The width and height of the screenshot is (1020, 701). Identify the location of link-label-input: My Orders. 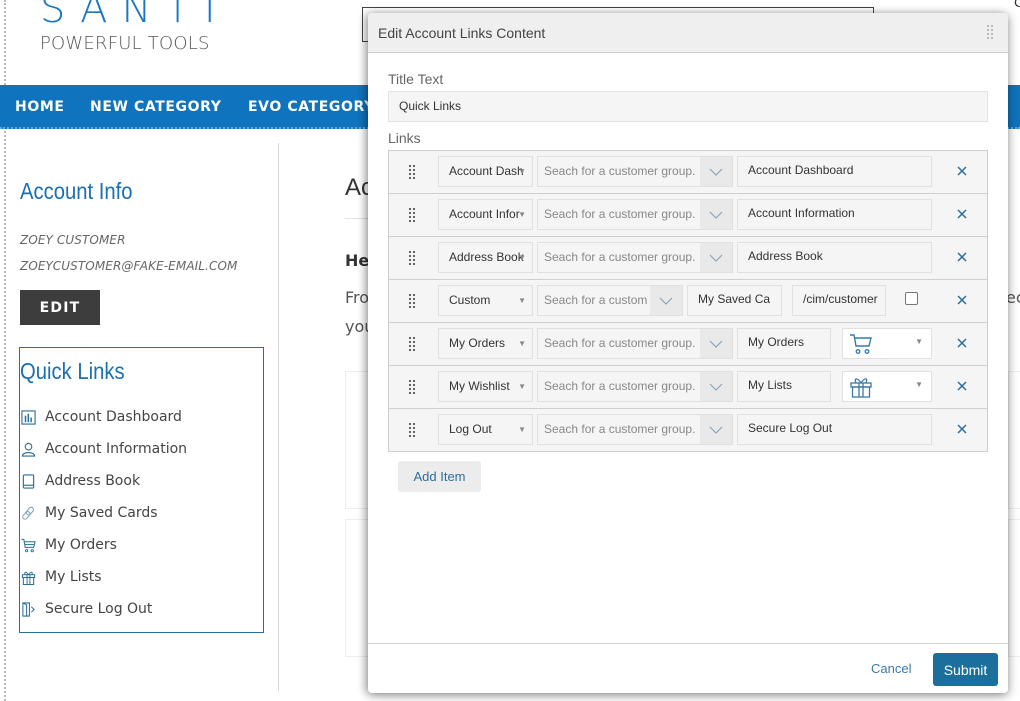
(784, 343).